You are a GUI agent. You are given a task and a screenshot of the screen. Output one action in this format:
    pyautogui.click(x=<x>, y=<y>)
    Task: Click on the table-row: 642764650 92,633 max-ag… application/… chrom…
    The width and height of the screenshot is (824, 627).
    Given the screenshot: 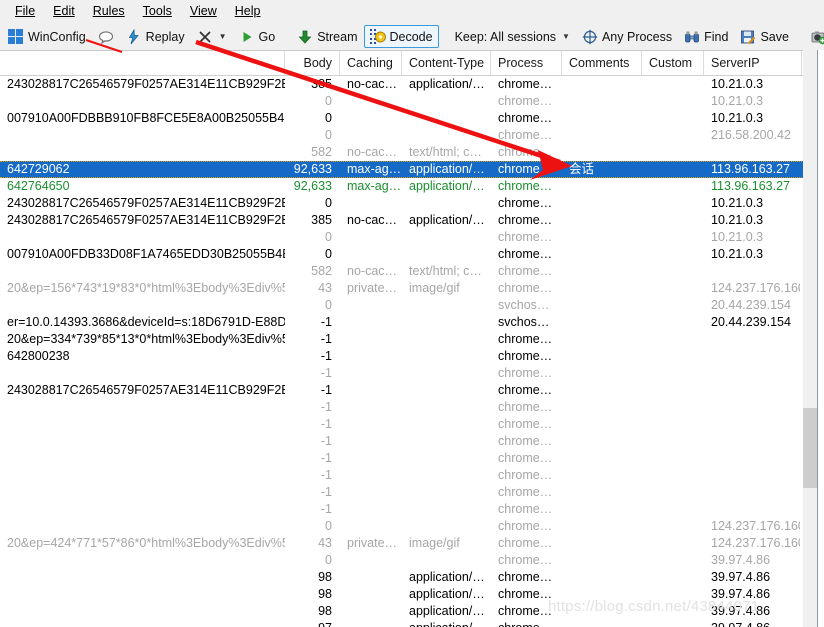 What is the action you would take?
    pyautogui.click(x=412, y=186)
    